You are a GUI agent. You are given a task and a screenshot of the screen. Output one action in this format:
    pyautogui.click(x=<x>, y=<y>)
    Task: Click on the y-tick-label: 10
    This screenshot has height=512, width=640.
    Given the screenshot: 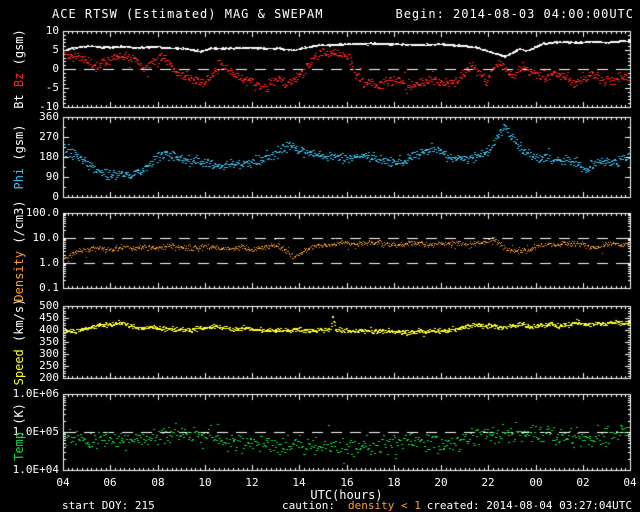 What is the action you would take?
    pyautogui.click(x=52, y=30)
    